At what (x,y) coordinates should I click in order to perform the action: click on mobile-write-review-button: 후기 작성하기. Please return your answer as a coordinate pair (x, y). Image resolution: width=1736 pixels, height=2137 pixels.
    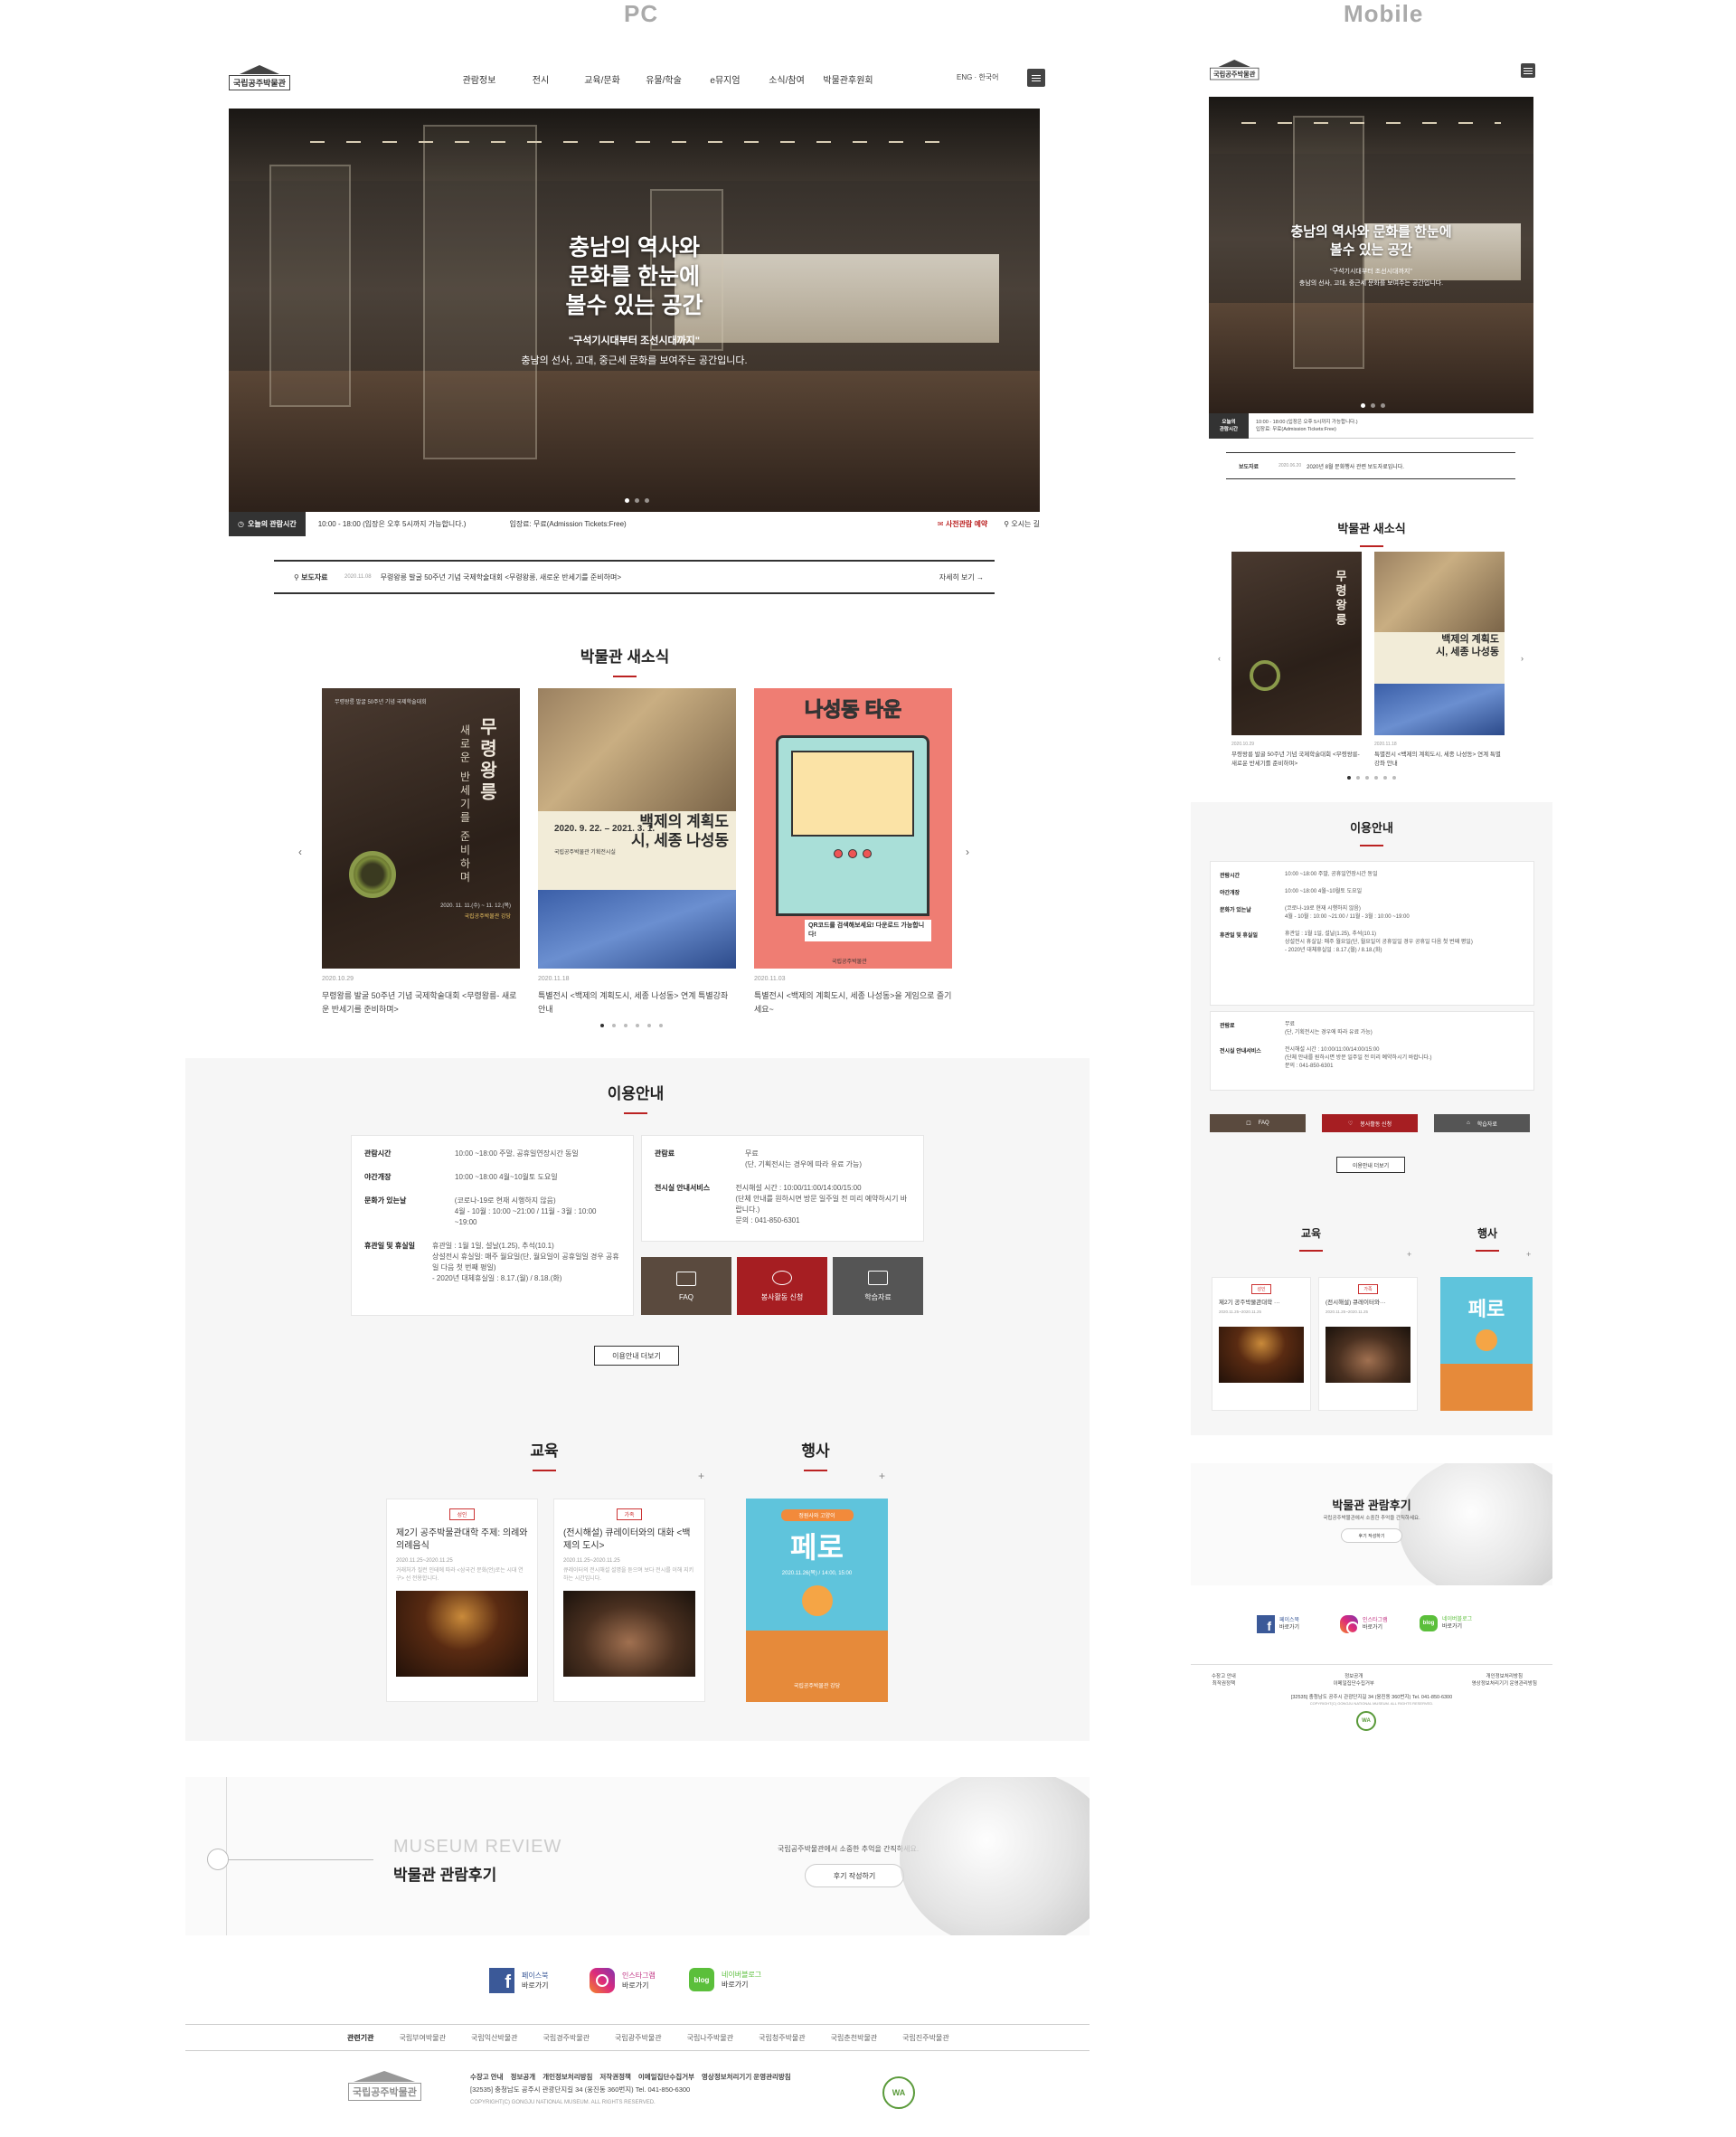
    Looking at the image, I should click on (1371, 1535).